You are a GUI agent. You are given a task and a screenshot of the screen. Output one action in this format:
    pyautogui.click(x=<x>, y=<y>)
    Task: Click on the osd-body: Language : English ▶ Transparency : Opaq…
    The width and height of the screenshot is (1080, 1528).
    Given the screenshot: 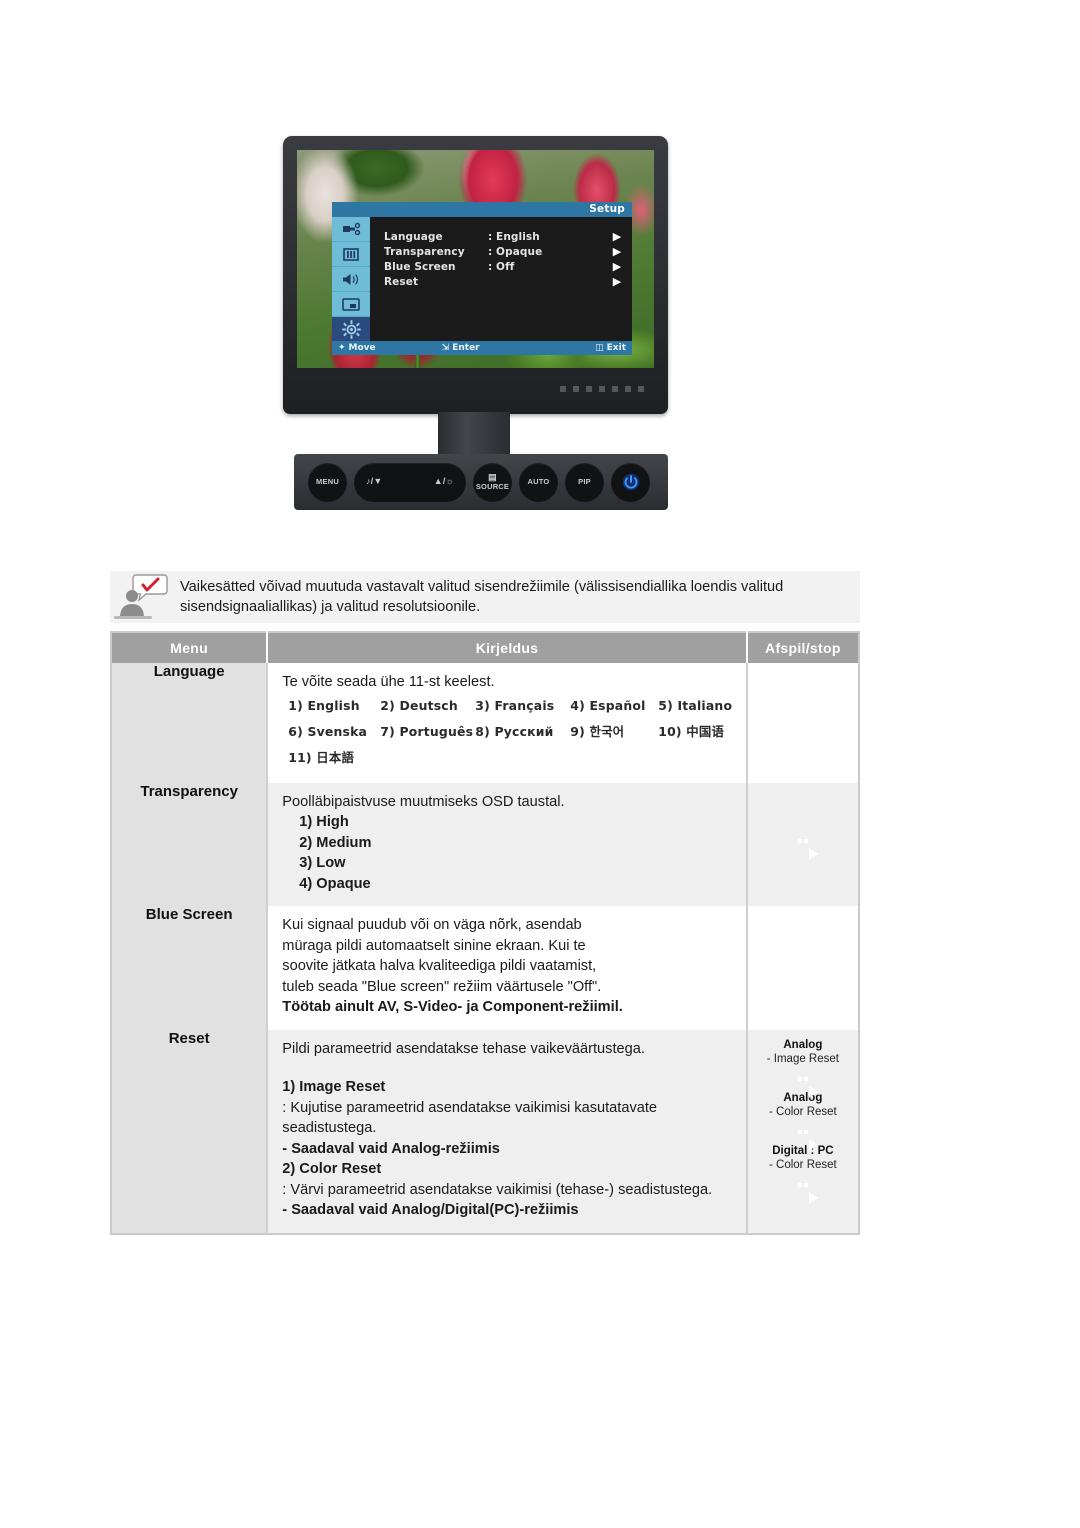 What is the action you would take?
    pyautogui.click(x=482, y=279)
    